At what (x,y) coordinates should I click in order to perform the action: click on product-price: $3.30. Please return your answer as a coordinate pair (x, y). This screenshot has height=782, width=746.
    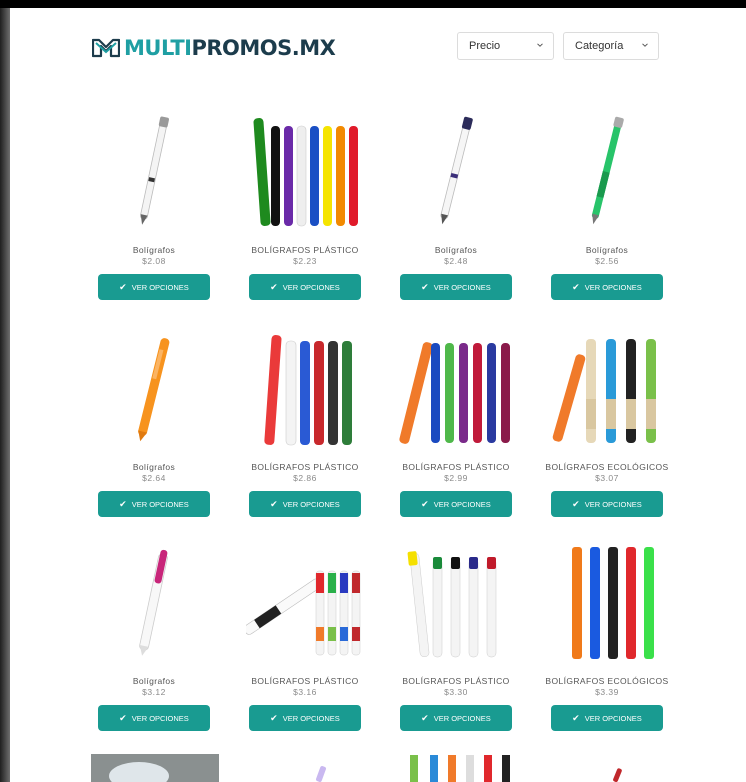
    Looking at the image, I should click on (456, 692).